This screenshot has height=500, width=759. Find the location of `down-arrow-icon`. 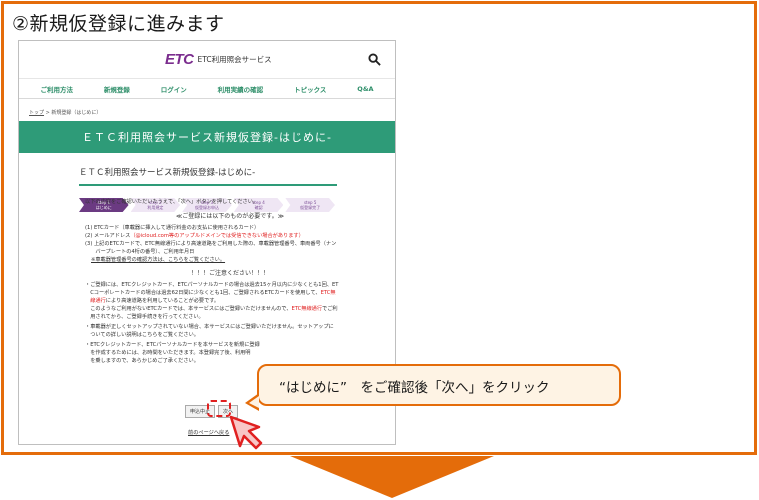

down-arrow-icon is located at coordinates (392, 477).